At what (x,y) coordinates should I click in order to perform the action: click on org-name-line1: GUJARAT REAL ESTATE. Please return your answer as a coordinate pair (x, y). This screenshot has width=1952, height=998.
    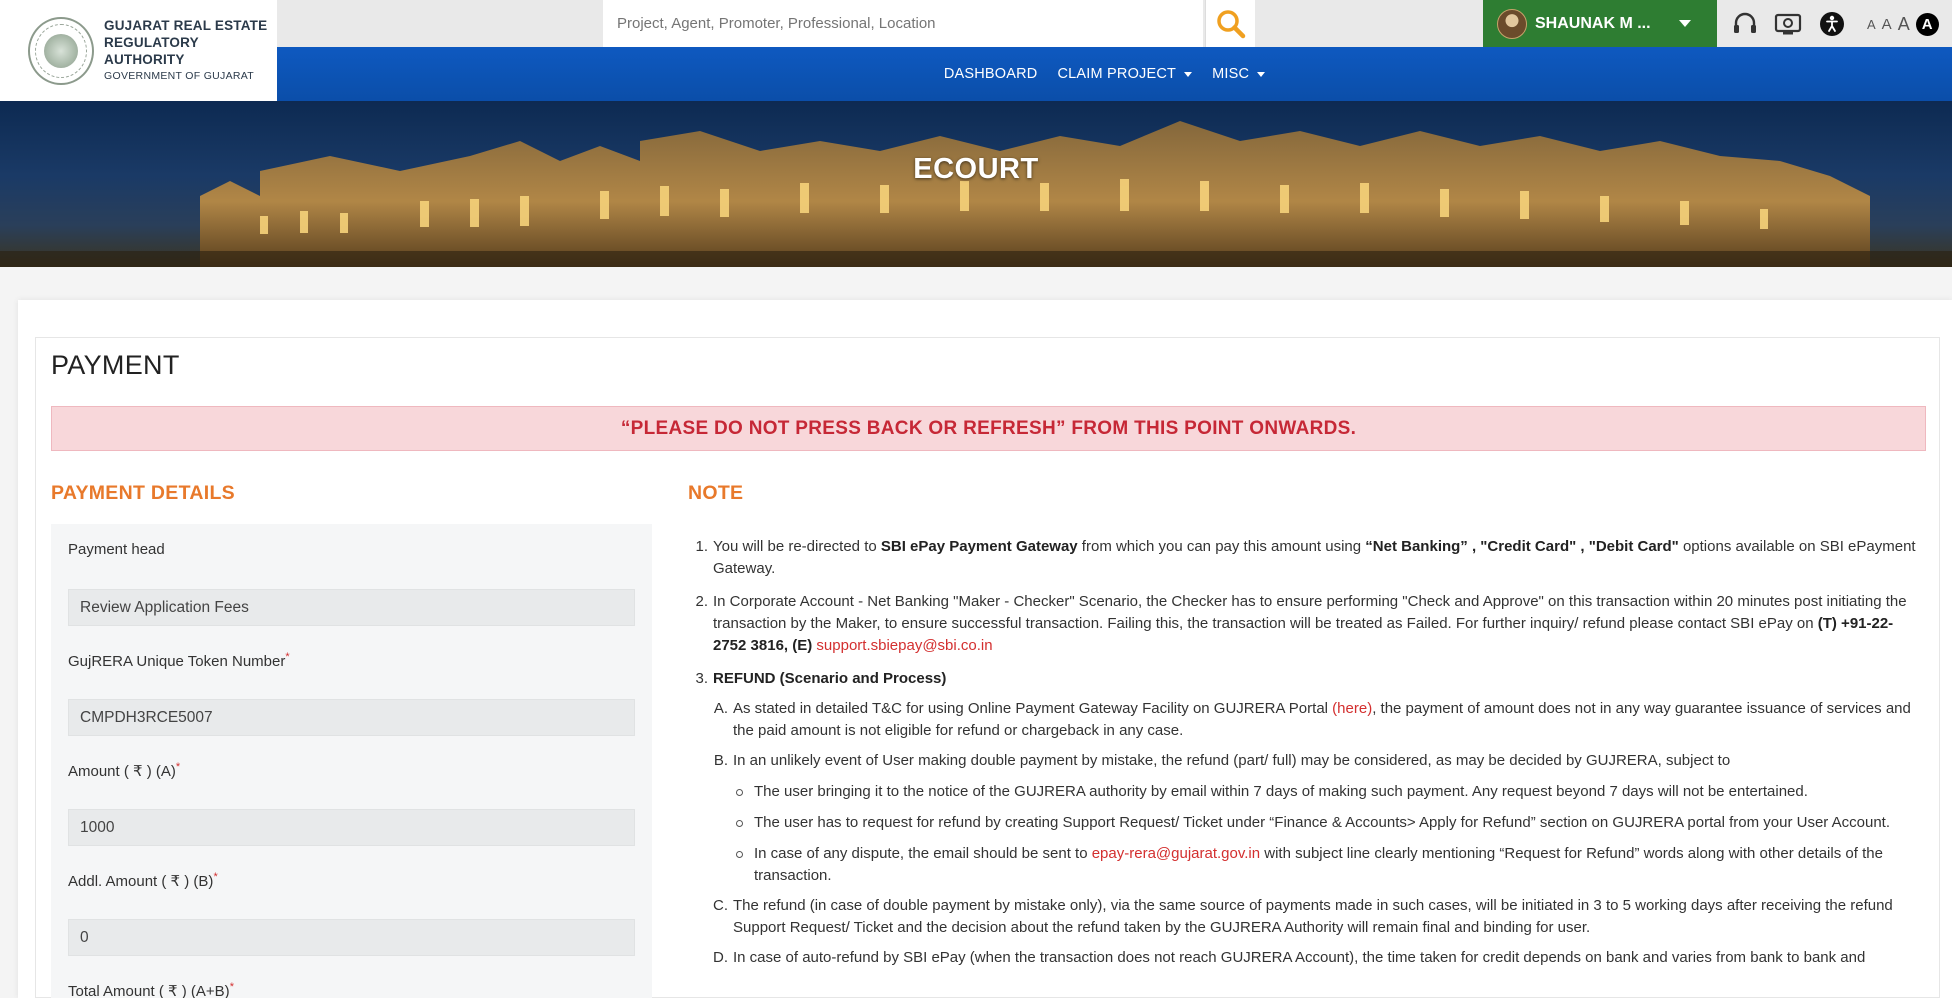
    Looking at the image, I should click on (186, 25).